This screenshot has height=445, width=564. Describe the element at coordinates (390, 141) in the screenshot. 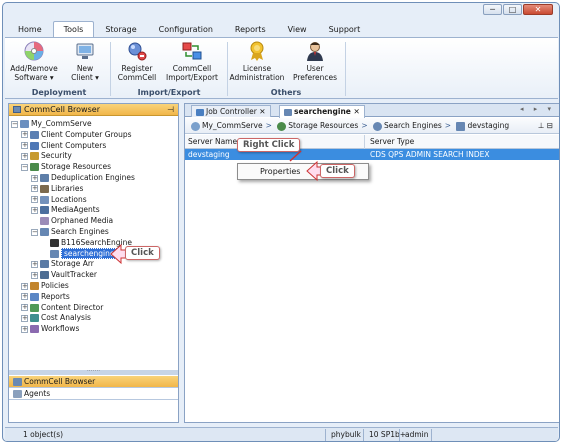

I see `column-header-server-type: Server Type` at that location.